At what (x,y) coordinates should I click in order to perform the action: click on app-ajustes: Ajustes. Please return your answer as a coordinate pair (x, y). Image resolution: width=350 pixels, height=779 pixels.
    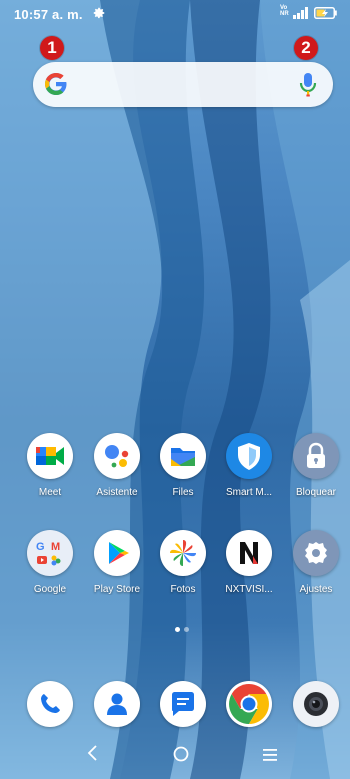
    Looking at the image, I should click on (315, 562).